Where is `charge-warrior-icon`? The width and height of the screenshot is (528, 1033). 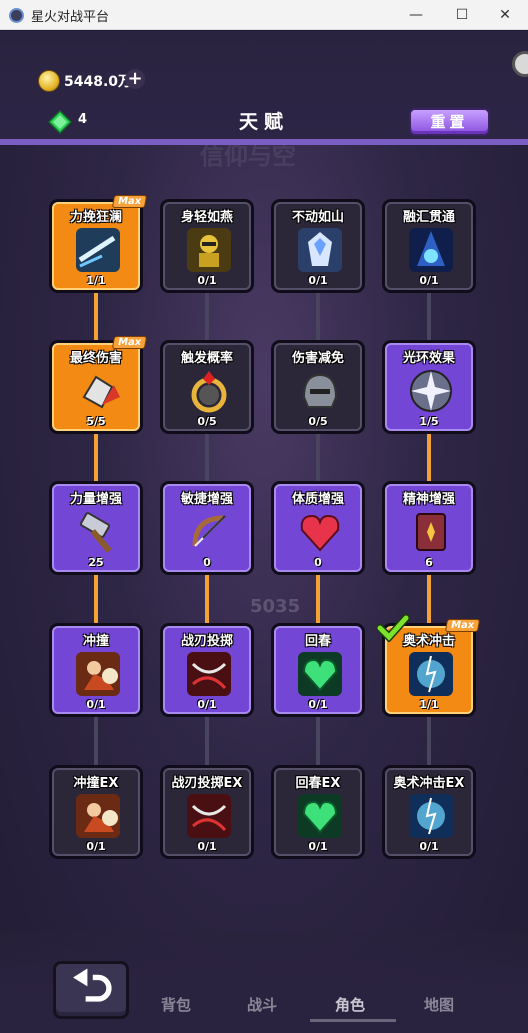
charge-warrior-icon is located at coordinates (98, 674).